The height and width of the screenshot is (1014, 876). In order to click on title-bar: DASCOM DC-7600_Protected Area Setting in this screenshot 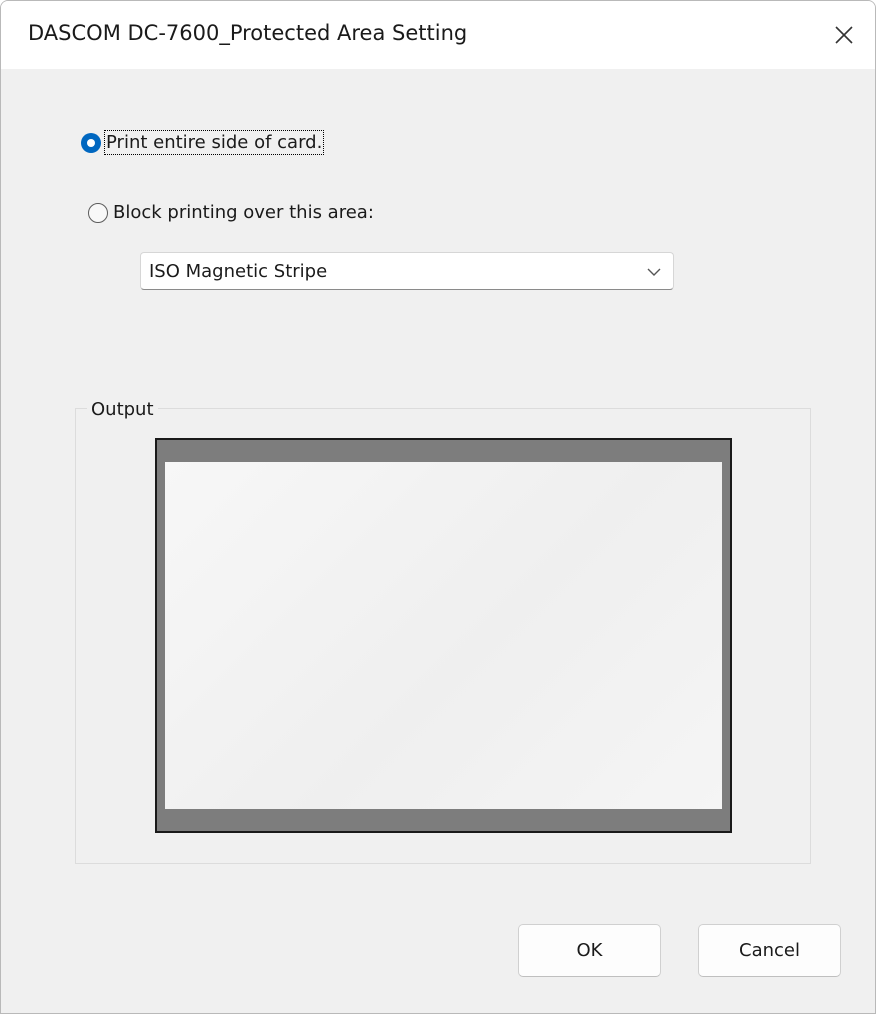, I will do `click(438, 35)`.